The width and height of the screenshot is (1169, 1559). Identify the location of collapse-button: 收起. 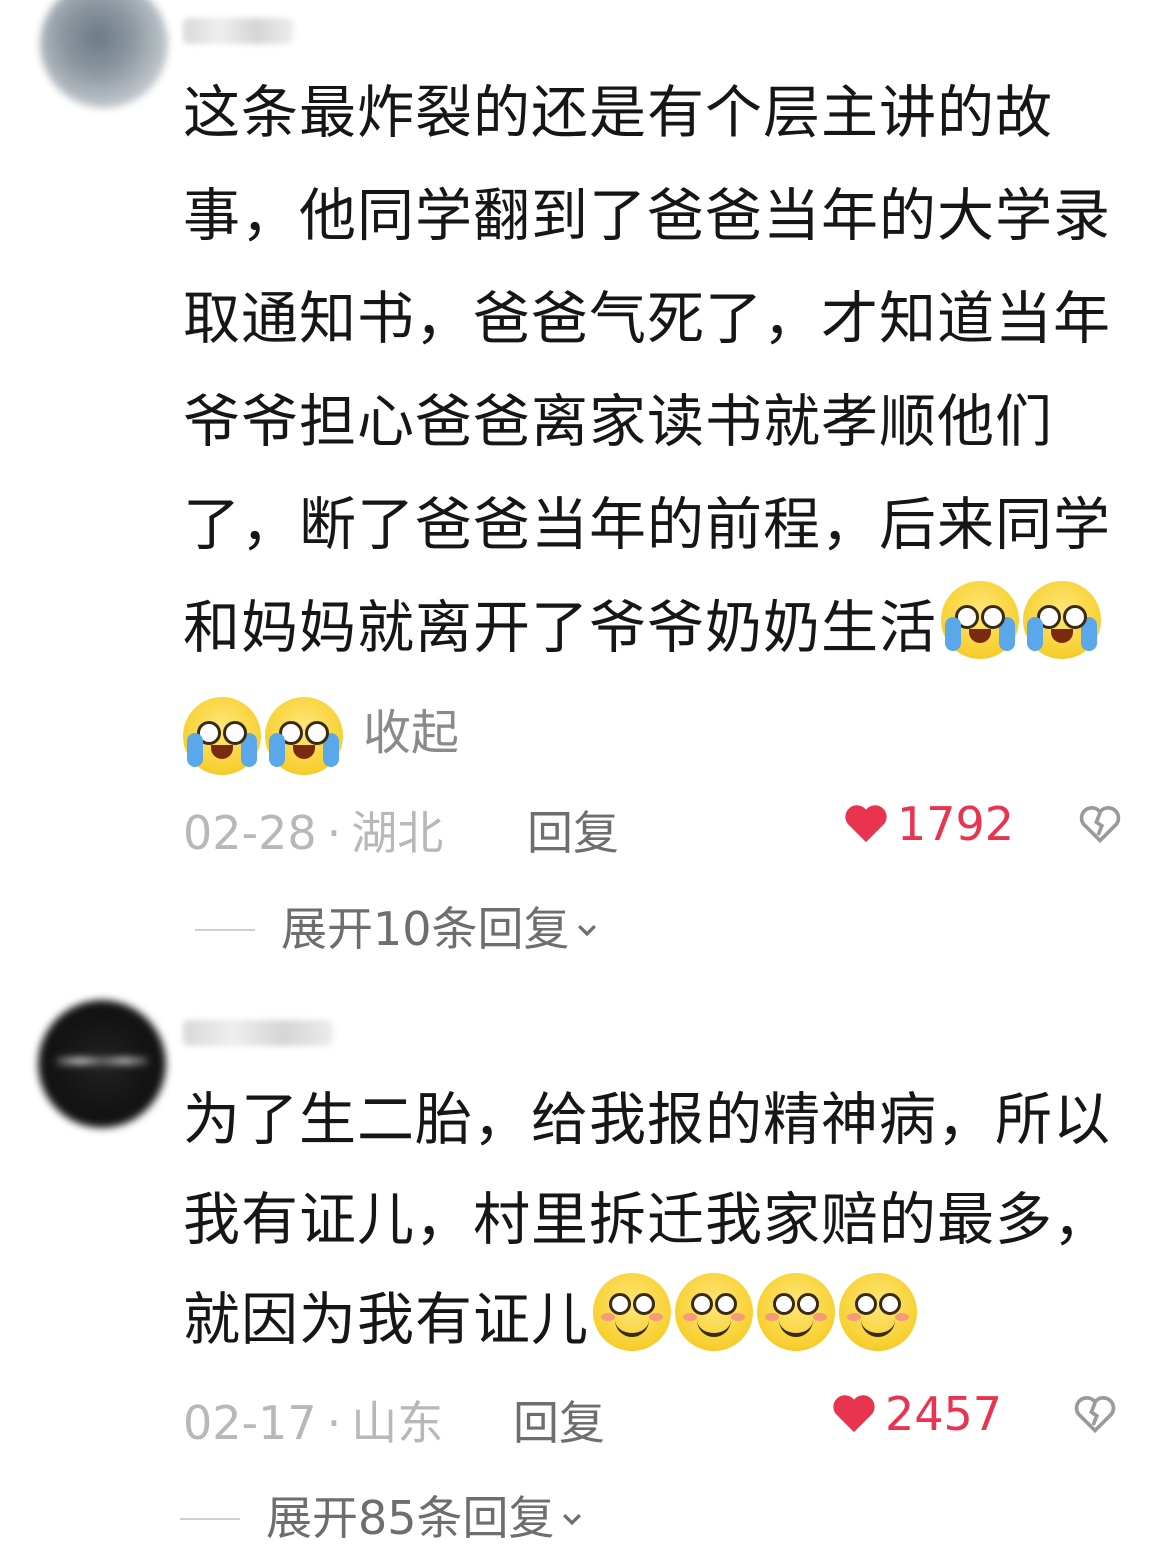
(411, 733).